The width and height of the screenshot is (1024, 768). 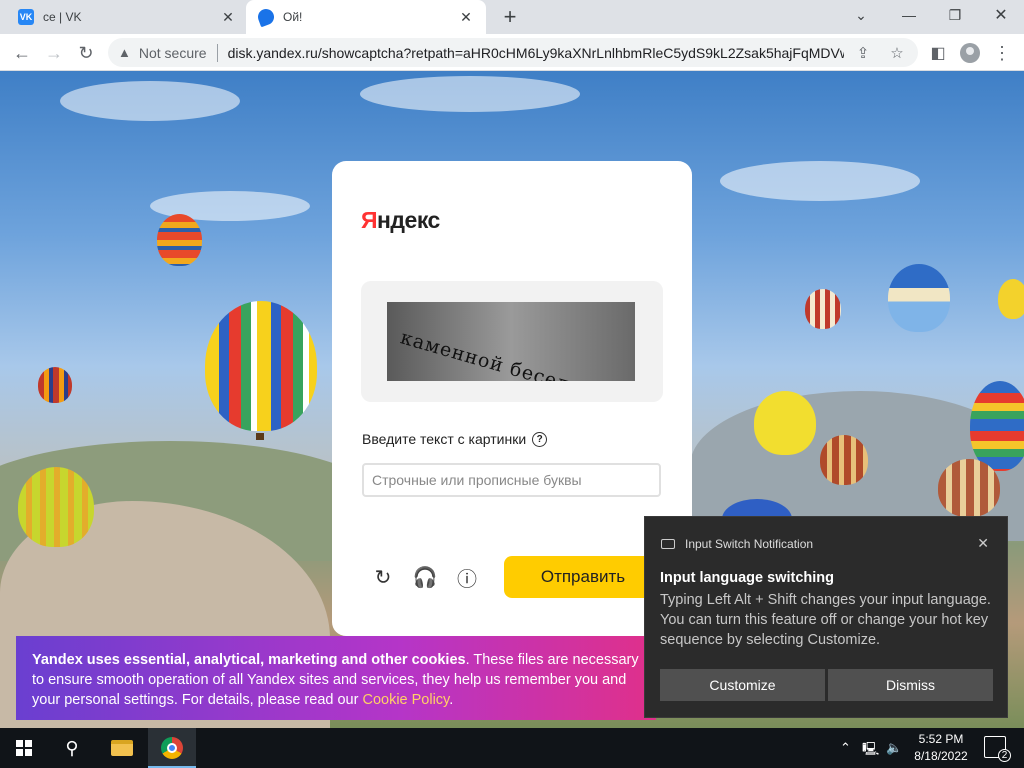 What do you see at coordinates (742, 685) in the screenshot?
I see `customize-button: Customize` at bounding box center [742, 685].